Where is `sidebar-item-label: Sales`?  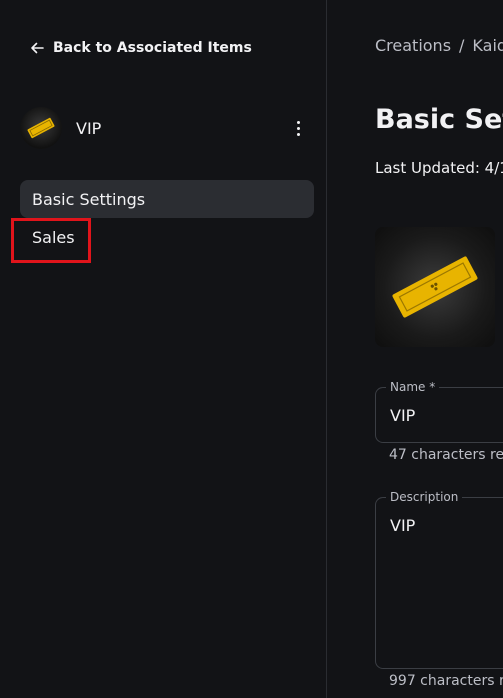 sidebar-item-label: Sales is located at coordinates (53, 237).